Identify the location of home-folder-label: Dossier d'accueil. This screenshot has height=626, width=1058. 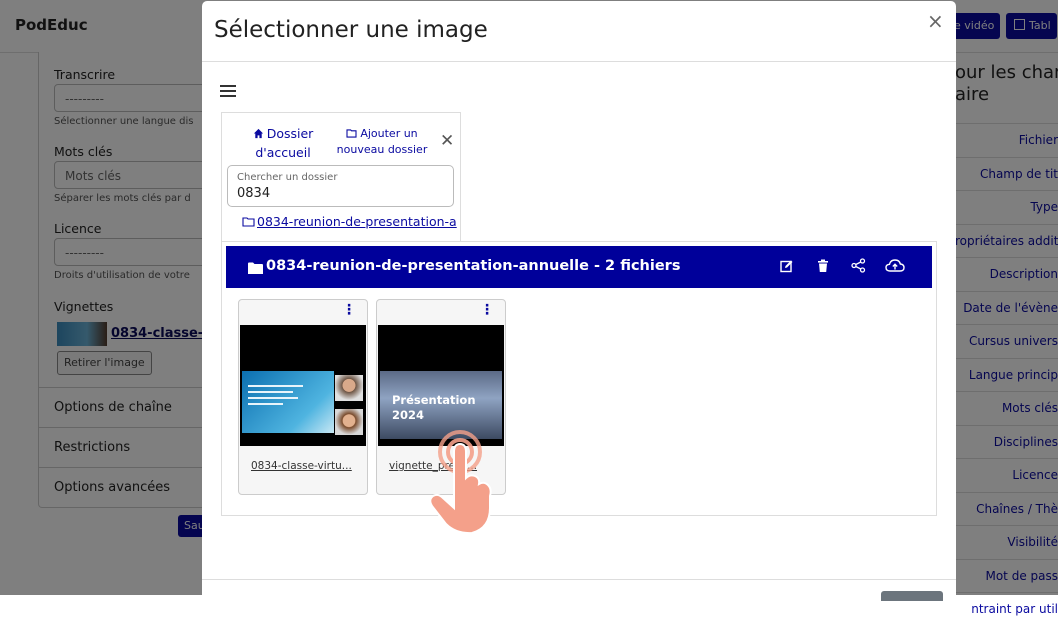
(284, 143).